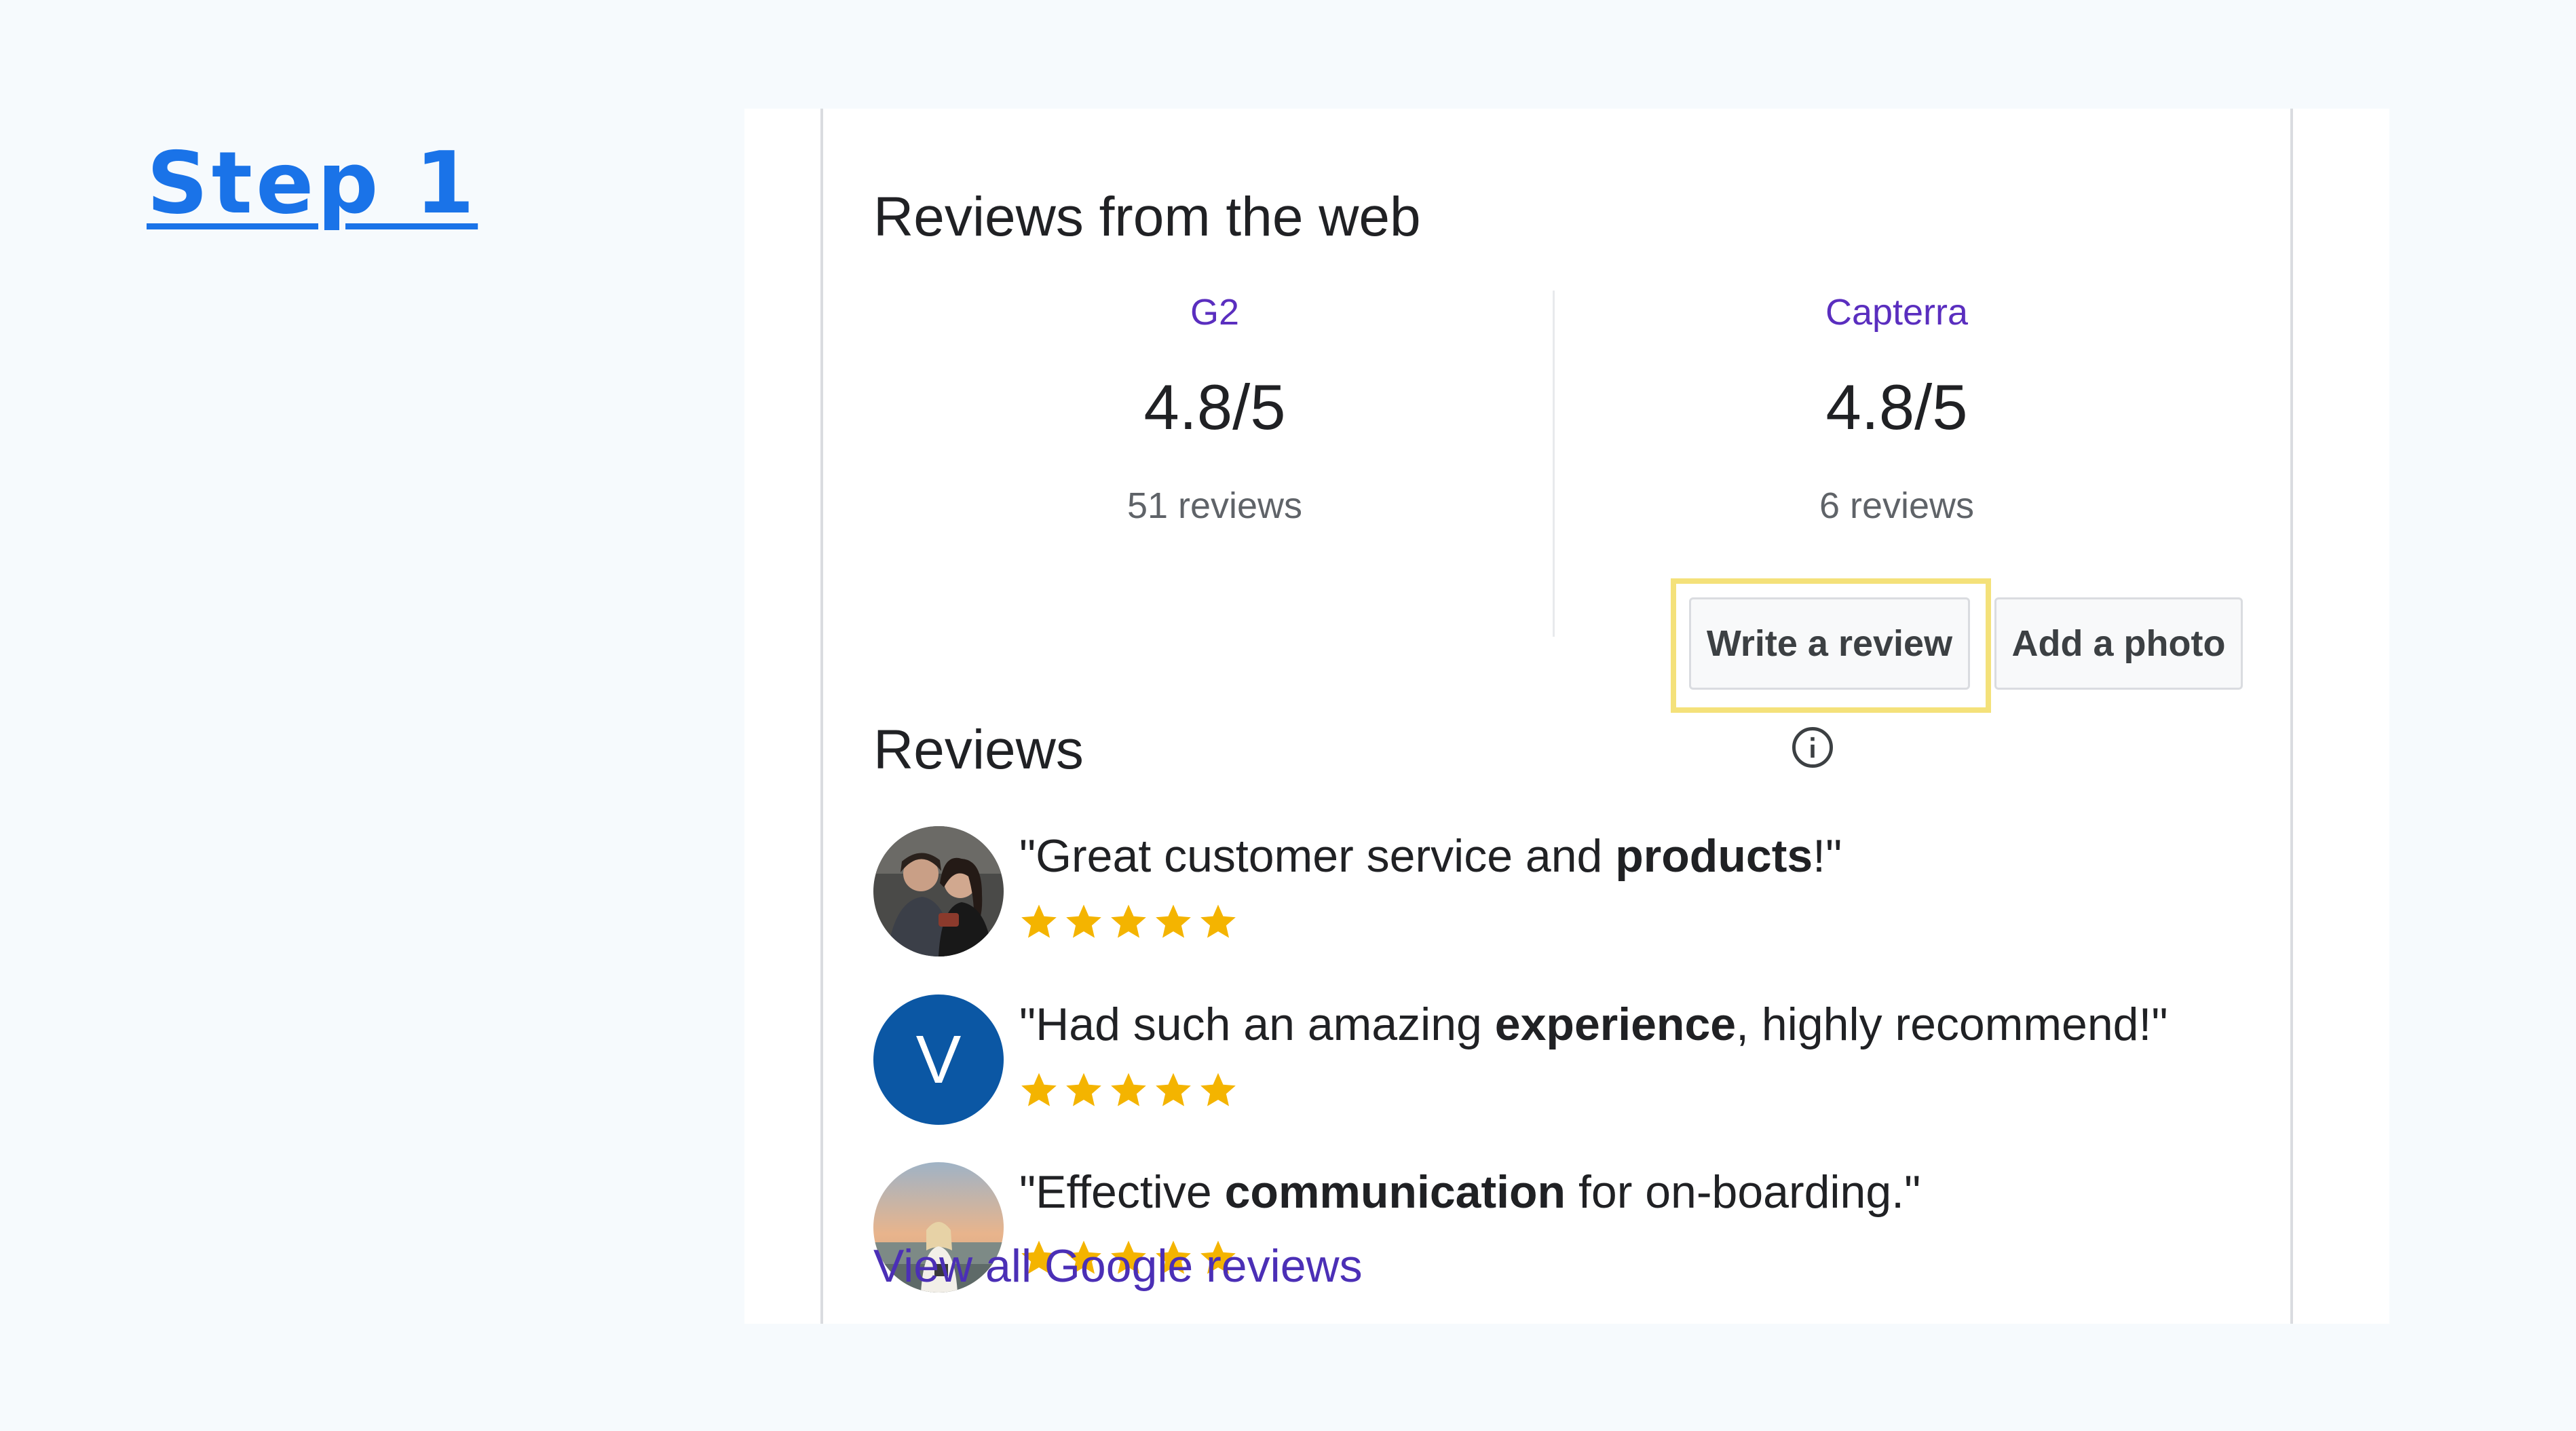 The height and width of the screenshot is (1431, 2576). What do you see at coordinates (1569, 894) in the screenshot?
I see `review-item: "Great customer service and products!"` at bounding box center [1569, 894].